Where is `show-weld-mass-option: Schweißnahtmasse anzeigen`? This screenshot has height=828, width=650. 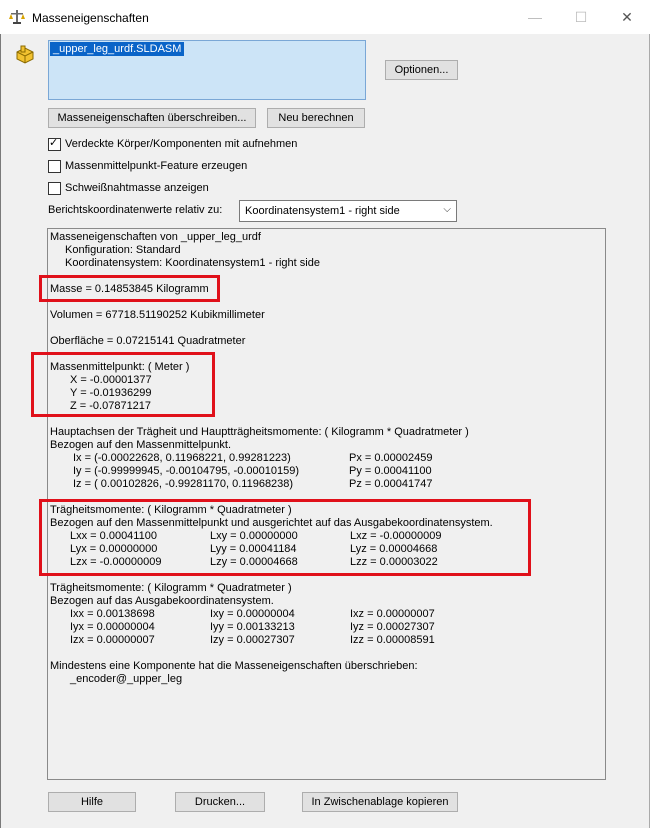 show-weld-mass-option: Schweißnahtmasse anzeigen is located at coordinates (128, 188).